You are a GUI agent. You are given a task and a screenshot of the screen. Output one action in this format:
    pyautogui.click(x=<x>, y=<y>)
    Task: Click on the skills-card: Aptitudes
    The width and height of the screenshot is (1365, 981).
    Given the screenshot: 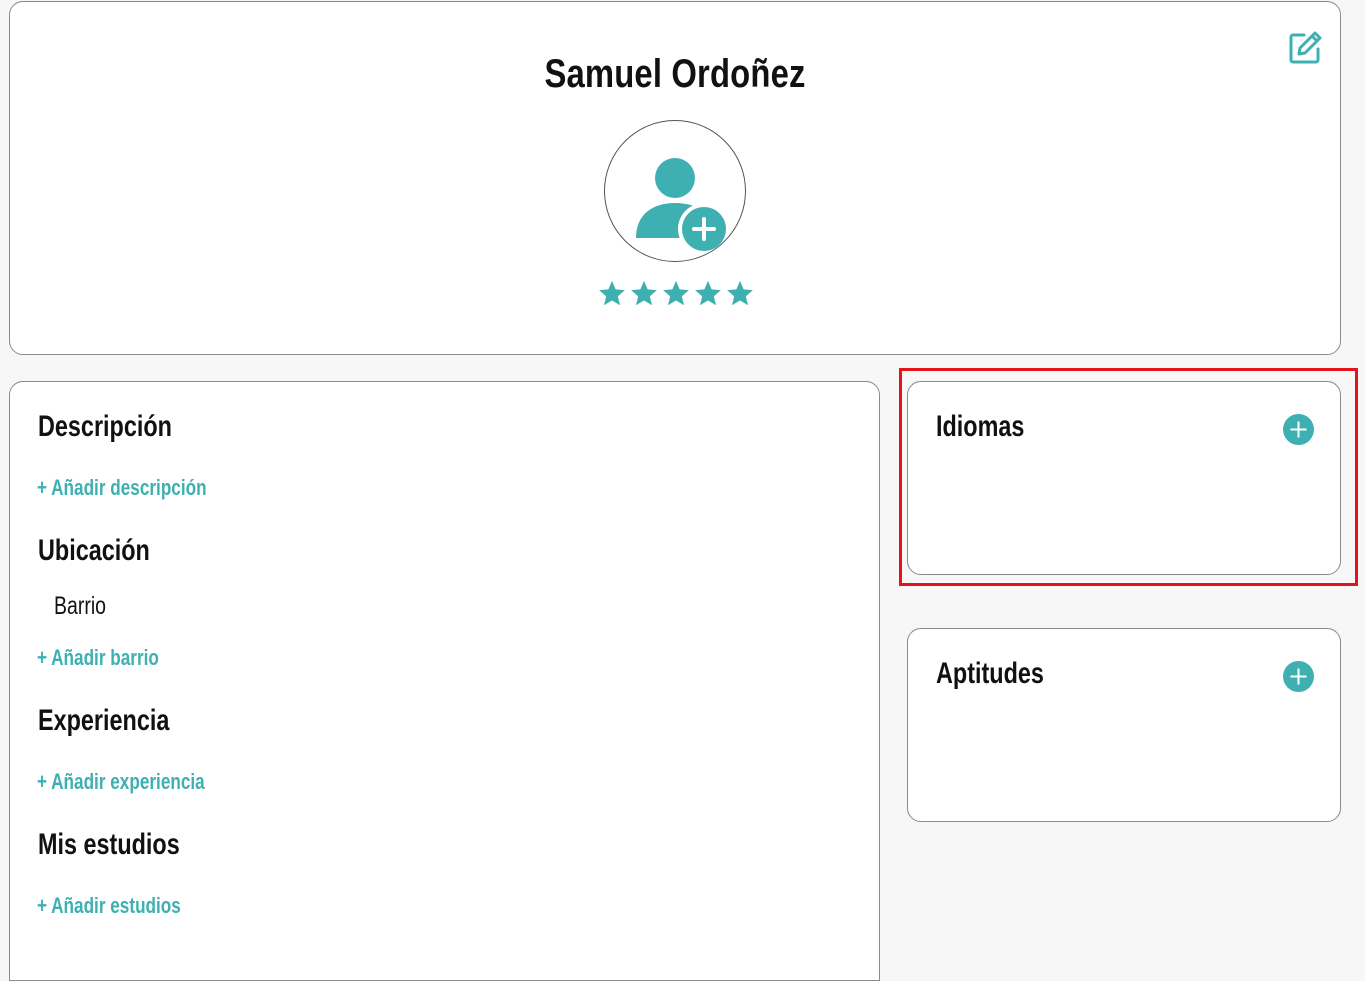 What is the action you would take?
    pyautogui.click(x=1124, y=725)
    